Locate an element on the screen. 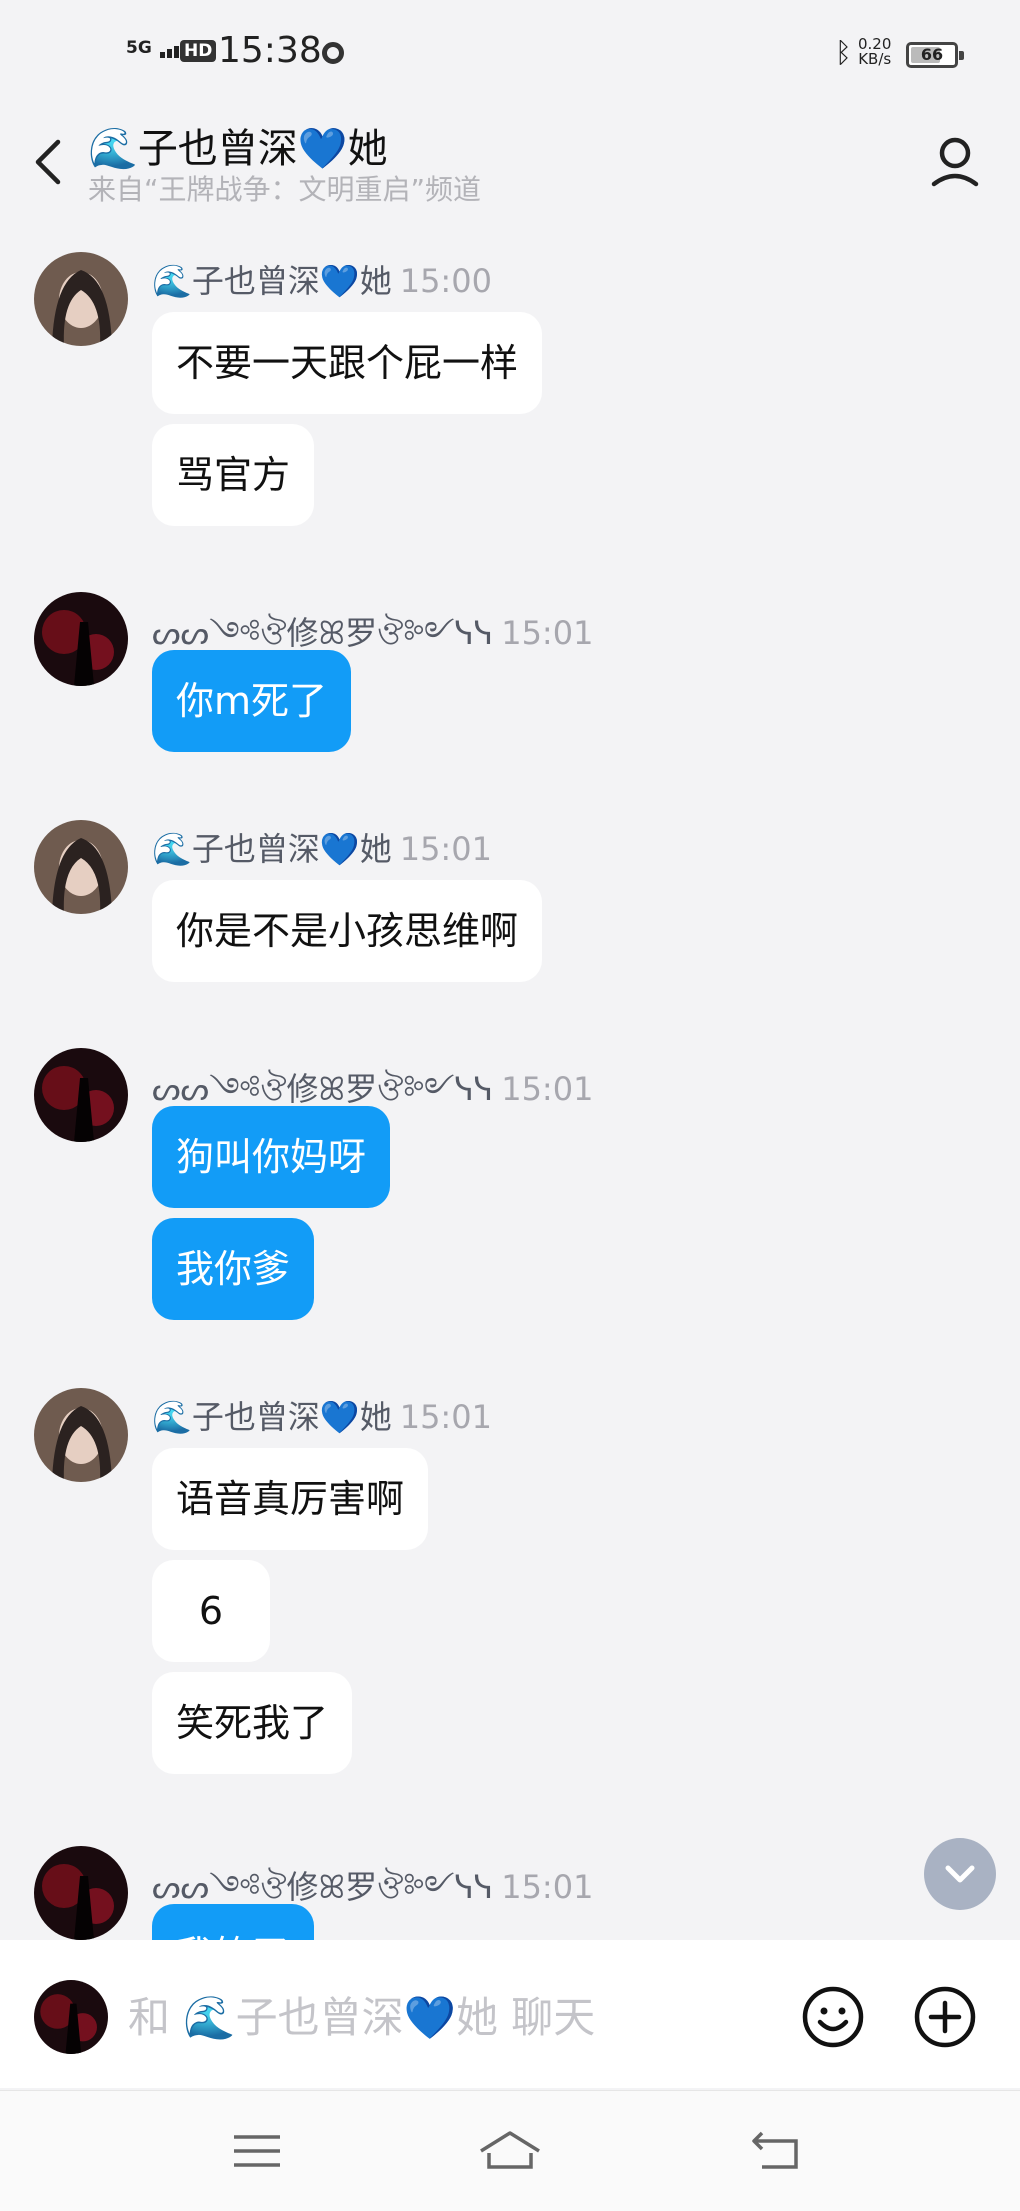 This screenshot has height=2211, width=1020. chevron-left-icon is located at coordinates (48, 162).